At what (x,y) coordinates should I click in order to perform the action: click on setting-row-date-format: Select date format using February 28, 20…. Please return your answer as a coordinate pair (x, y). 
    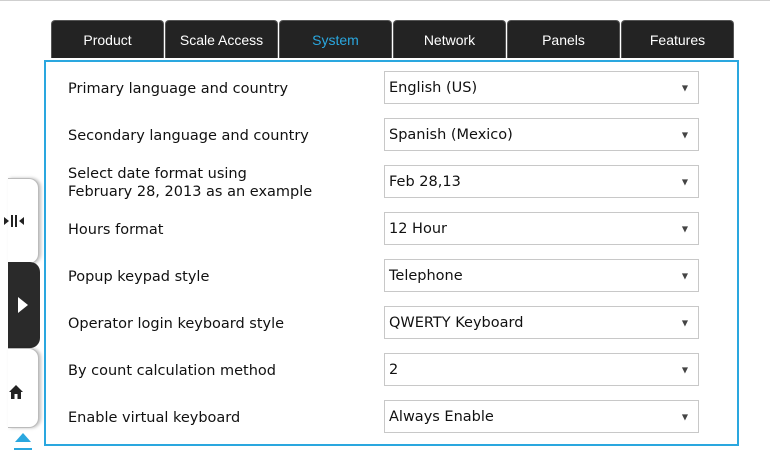
    Looking at the image, I should click on (391, 183).